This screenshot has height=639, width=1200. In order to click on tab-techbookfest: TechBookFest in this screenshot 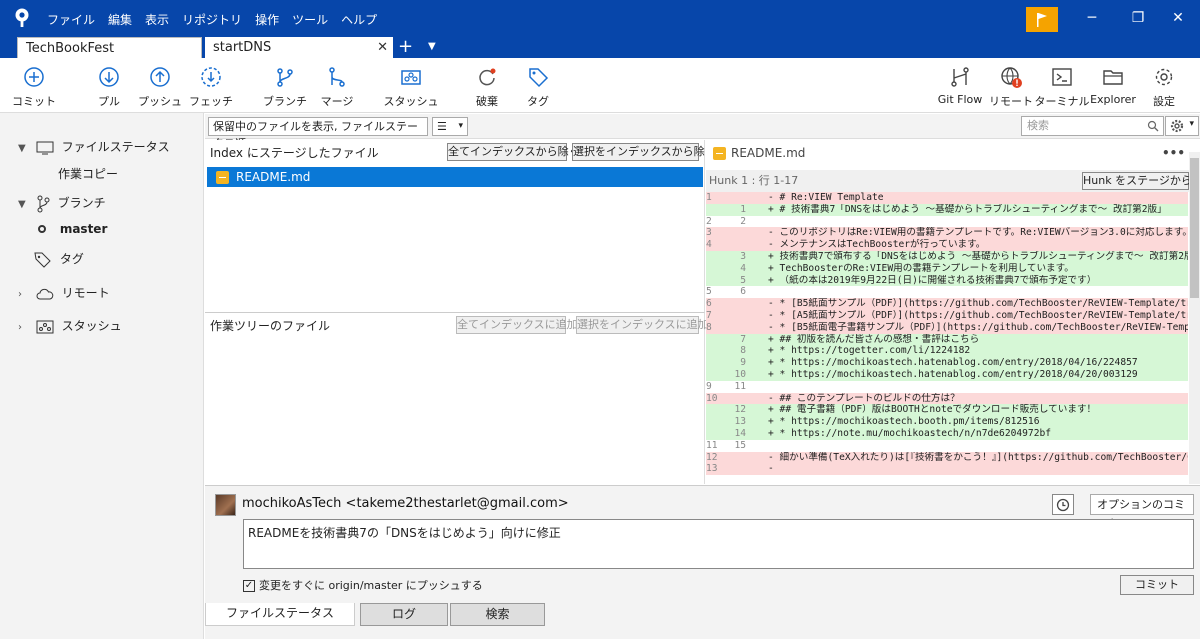, I will do `click(109, 47)`.